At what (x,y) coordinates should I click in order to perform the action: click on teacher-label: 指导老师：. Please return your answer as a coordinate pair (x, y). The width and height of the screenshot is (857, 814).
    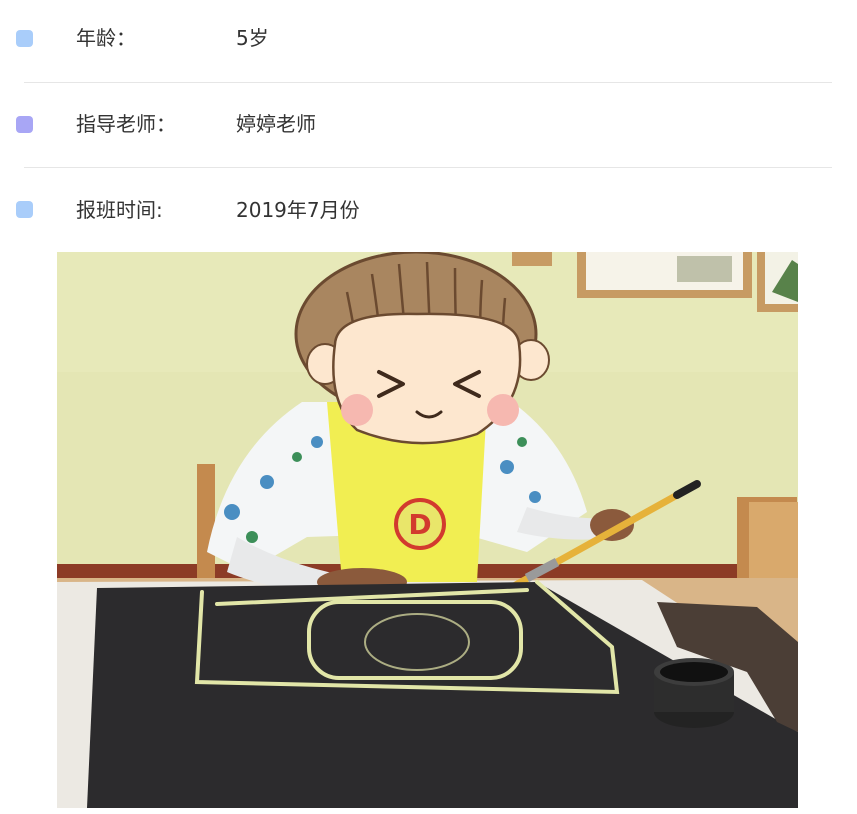
    Looking at the image, I should click on (126, 124).